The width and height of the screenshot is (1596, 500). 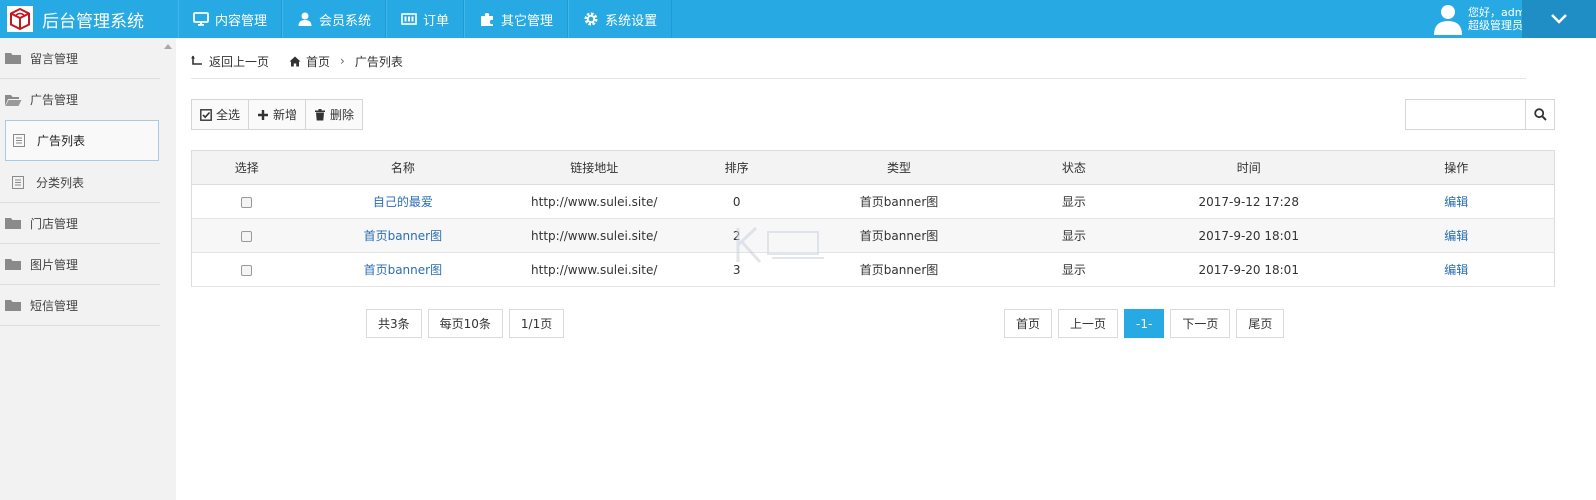 I want to click on list-icon, so click(x=409, y=19).